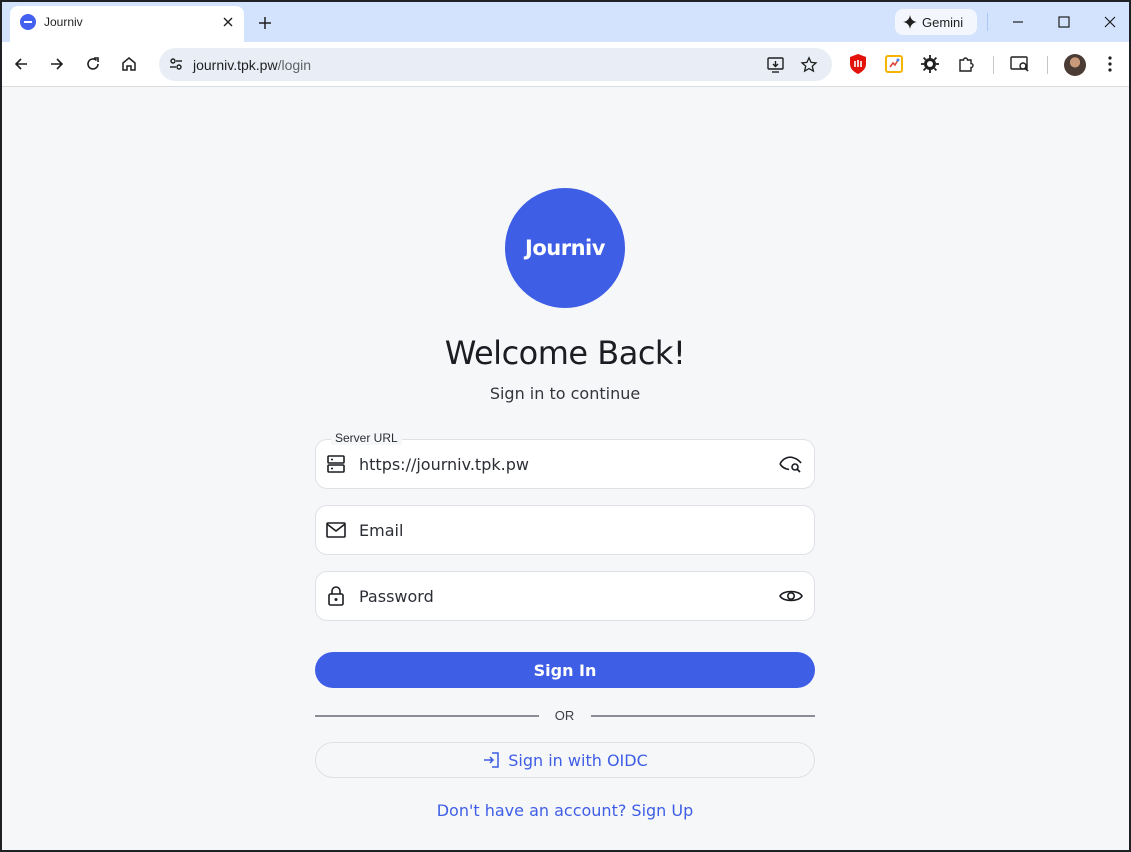 The image size is (1131, 852). I want to click on sign-in-button: Sign In, so click(565, 670).